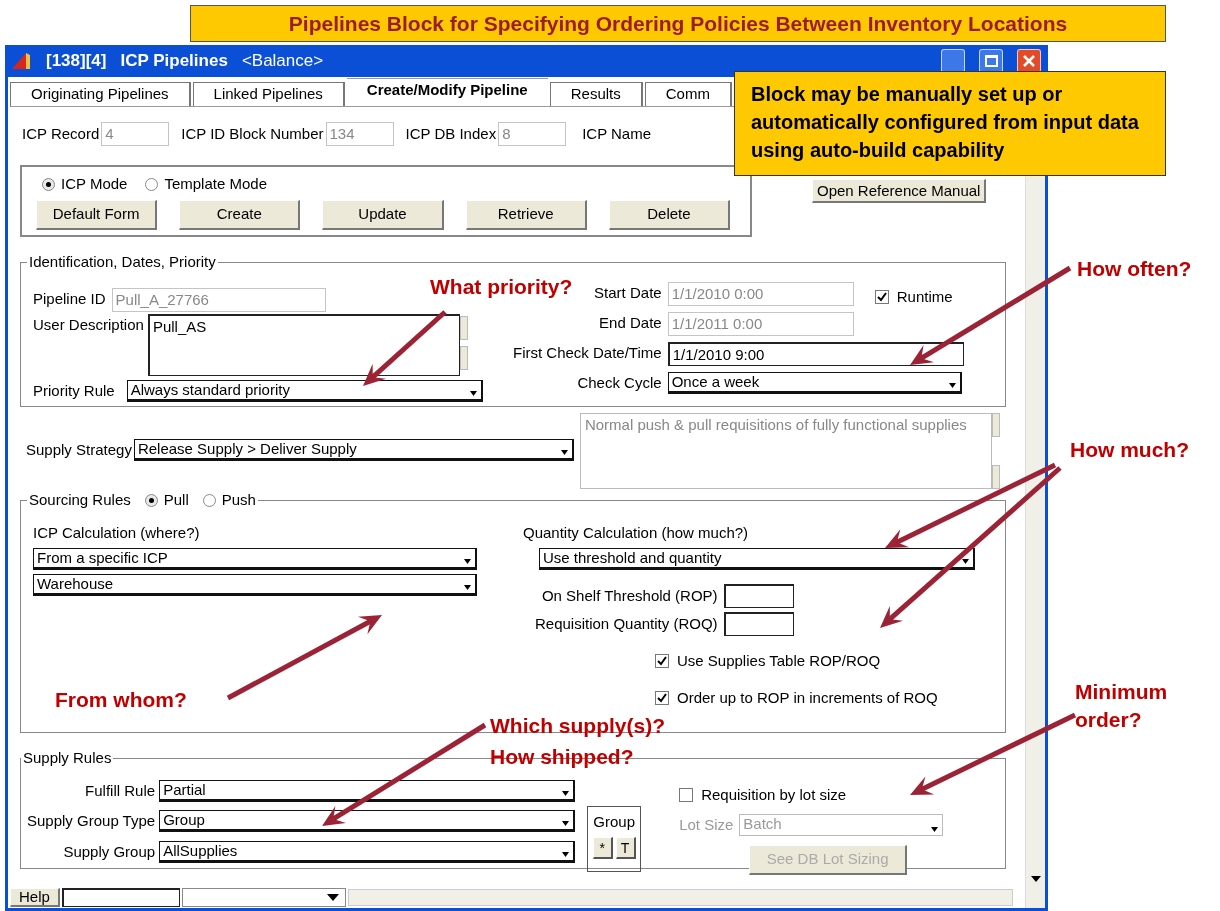 This screenshot has height=911, width=1220. Describe the element at coordinates (35, 897) in the screenshot. I see `help-button: Help` at that location.